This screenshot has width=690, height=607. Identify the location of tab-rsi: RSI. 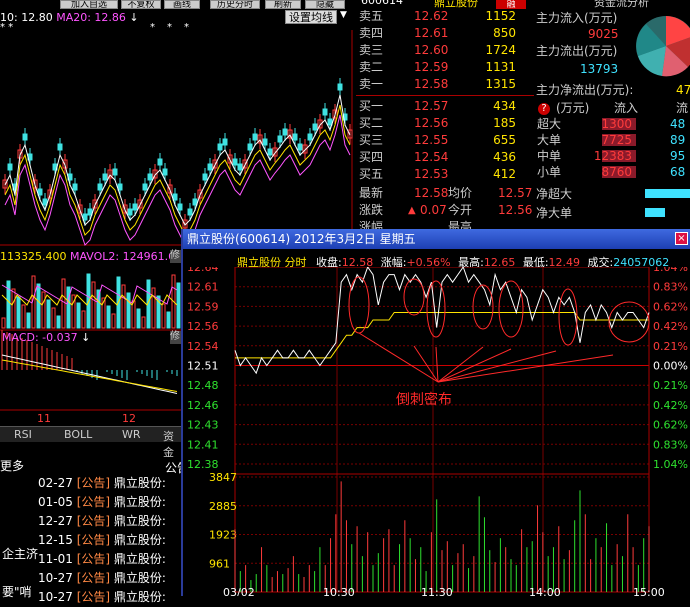
(23, 434).